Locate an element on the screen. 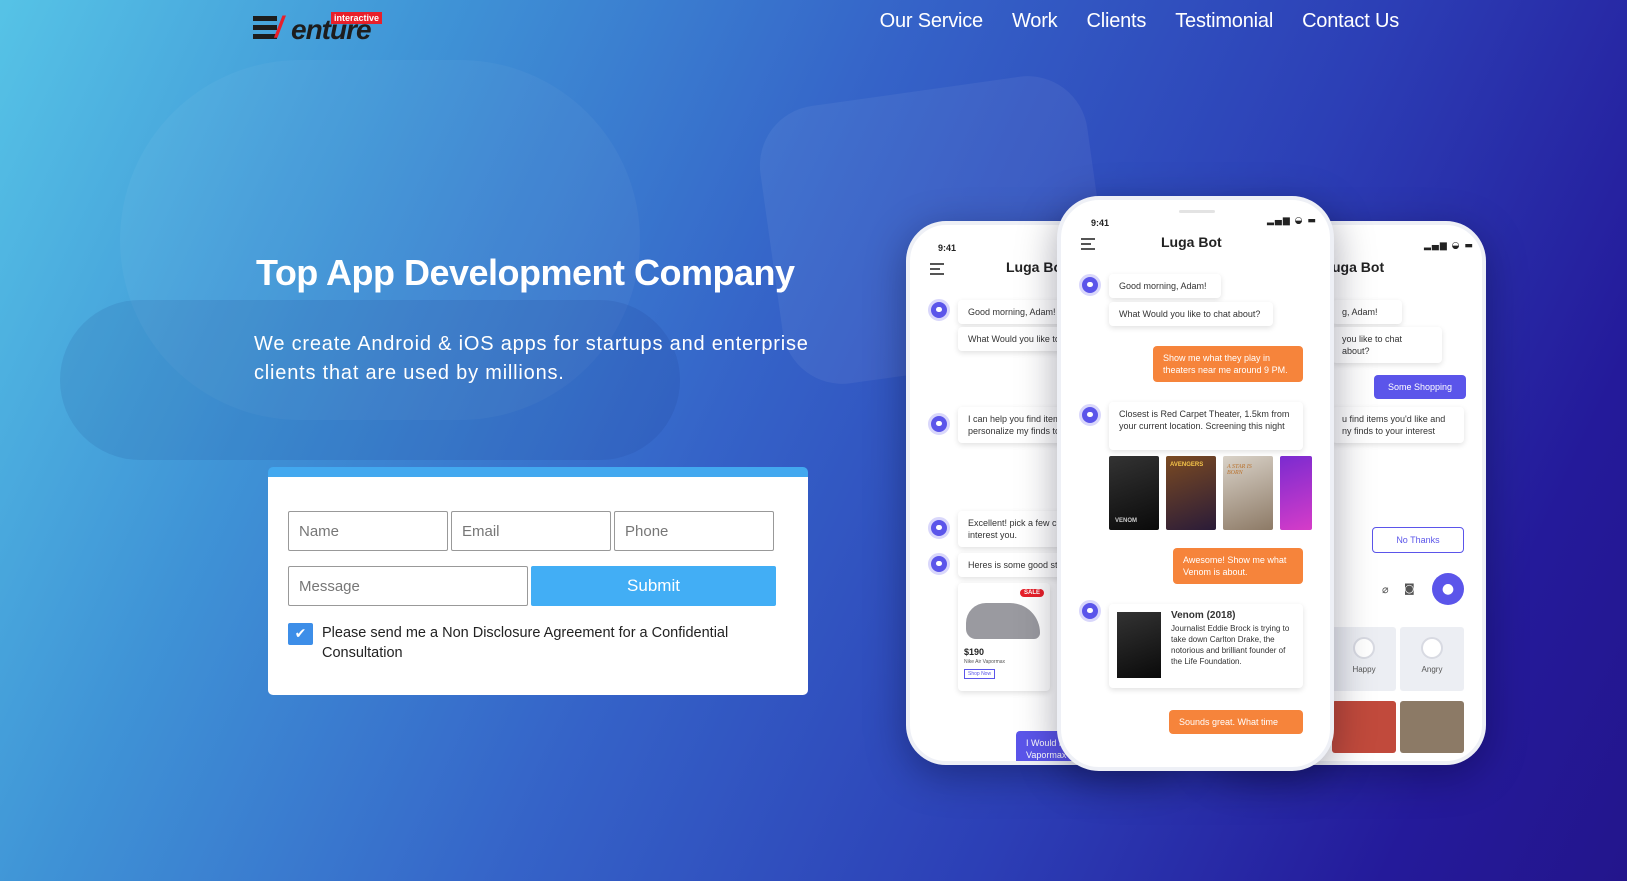 This screenshot has height=881, width=1627. movie-poster-venom: VENOM is located at coordinates (1134, 493).